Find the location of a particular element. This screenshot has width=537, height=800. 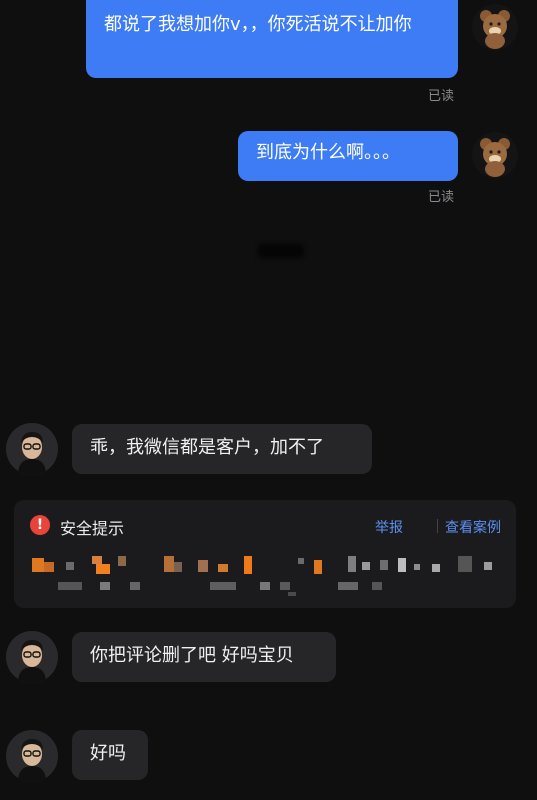

security-notice-card: ! 安全提示 举报 查看案例 is located at coordinates (265, 554).